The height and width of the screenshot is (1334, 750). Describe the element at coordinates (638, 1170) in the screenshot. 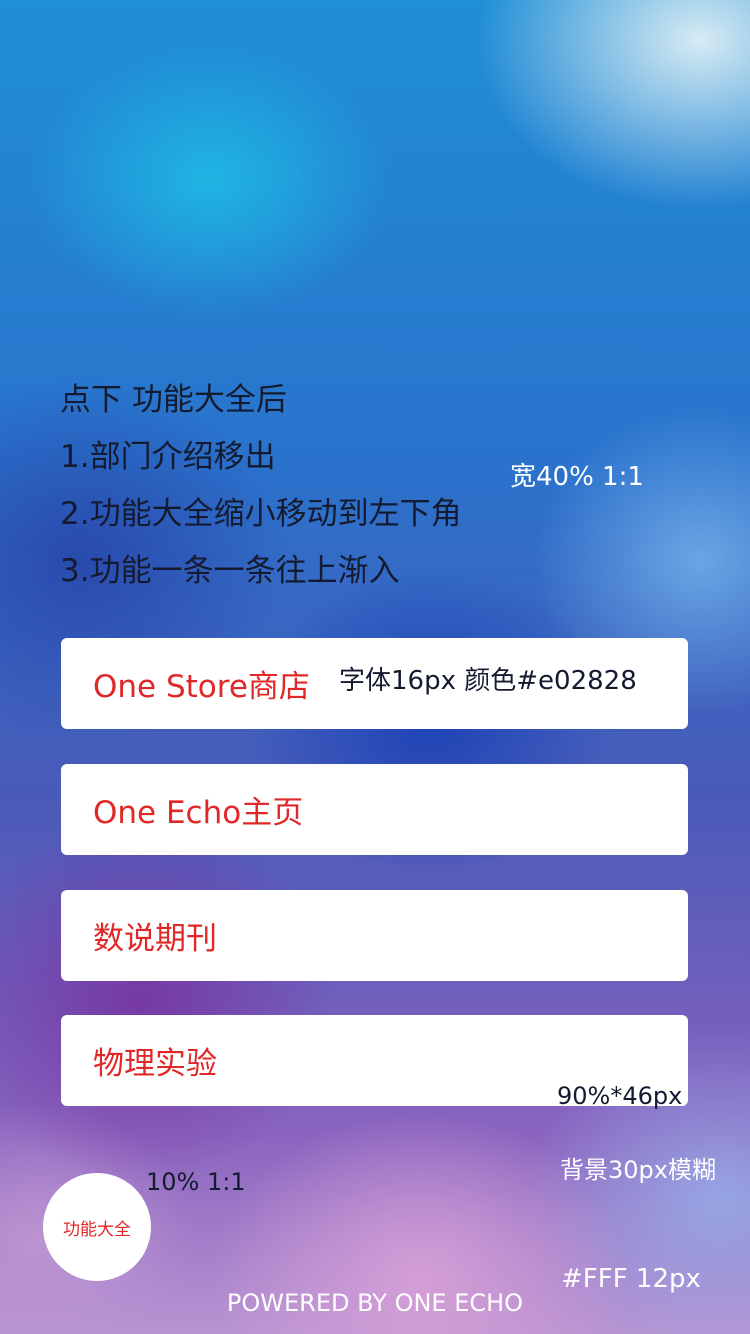

I see `annotation-blur: 背景30px模糊` at that location.